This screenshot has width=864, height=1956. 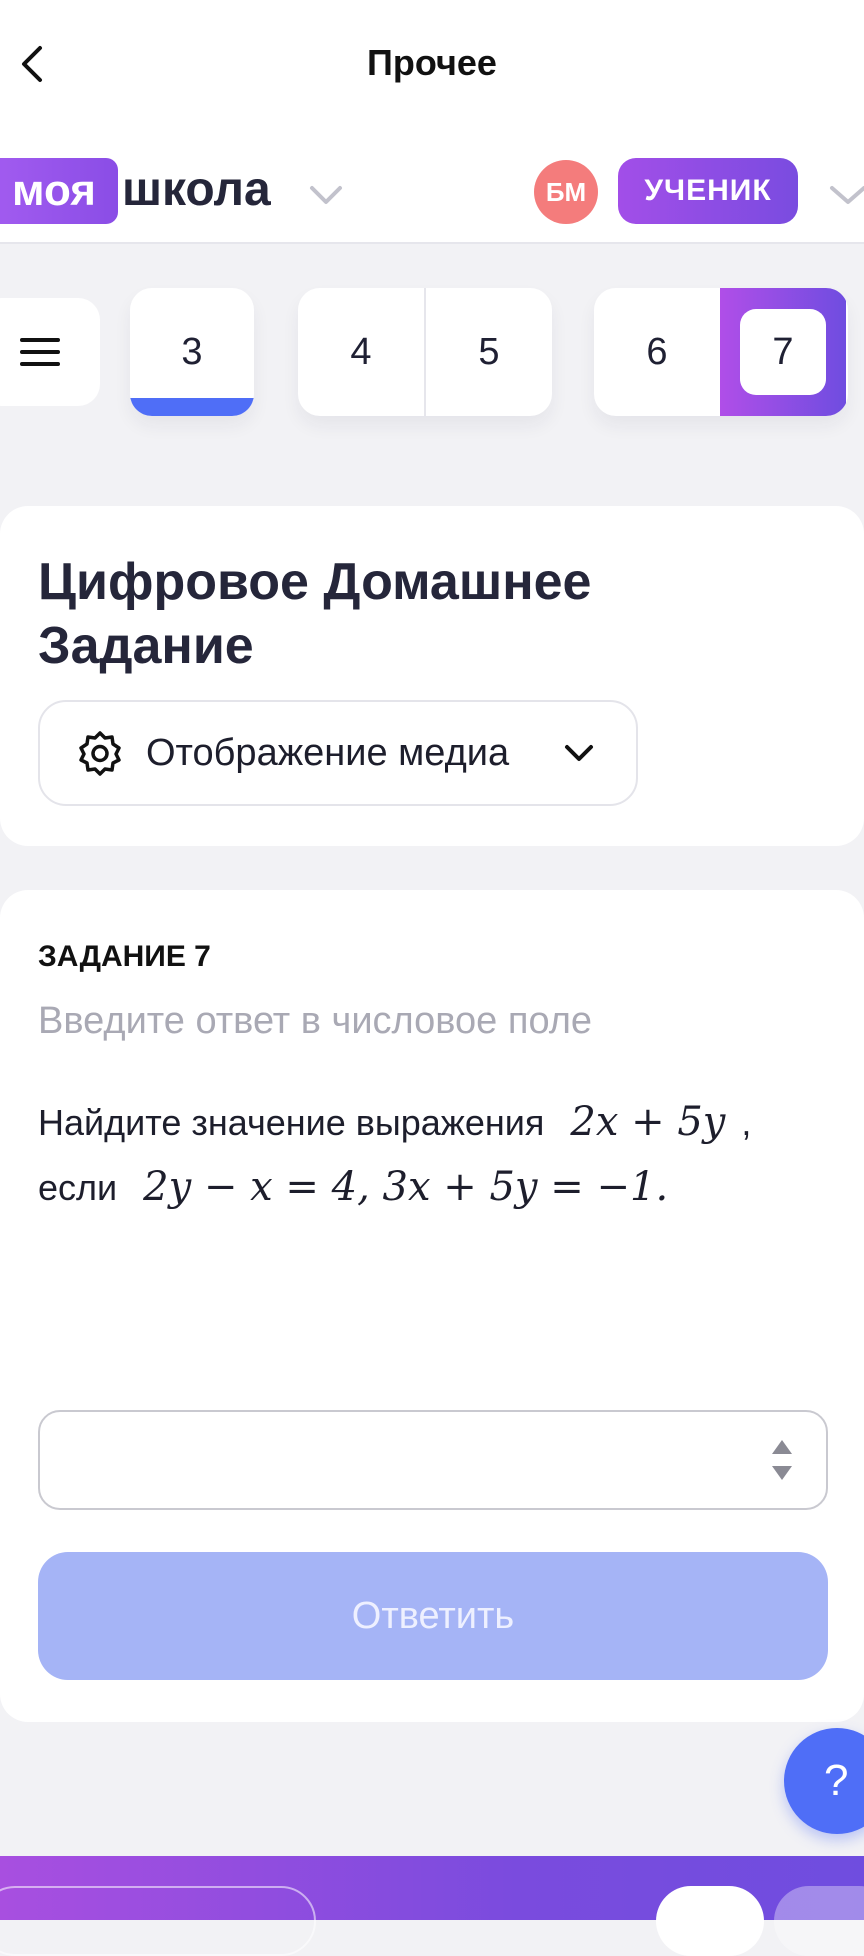 I want to click on help-question-icon: ?, so click(x=836, y=1780).